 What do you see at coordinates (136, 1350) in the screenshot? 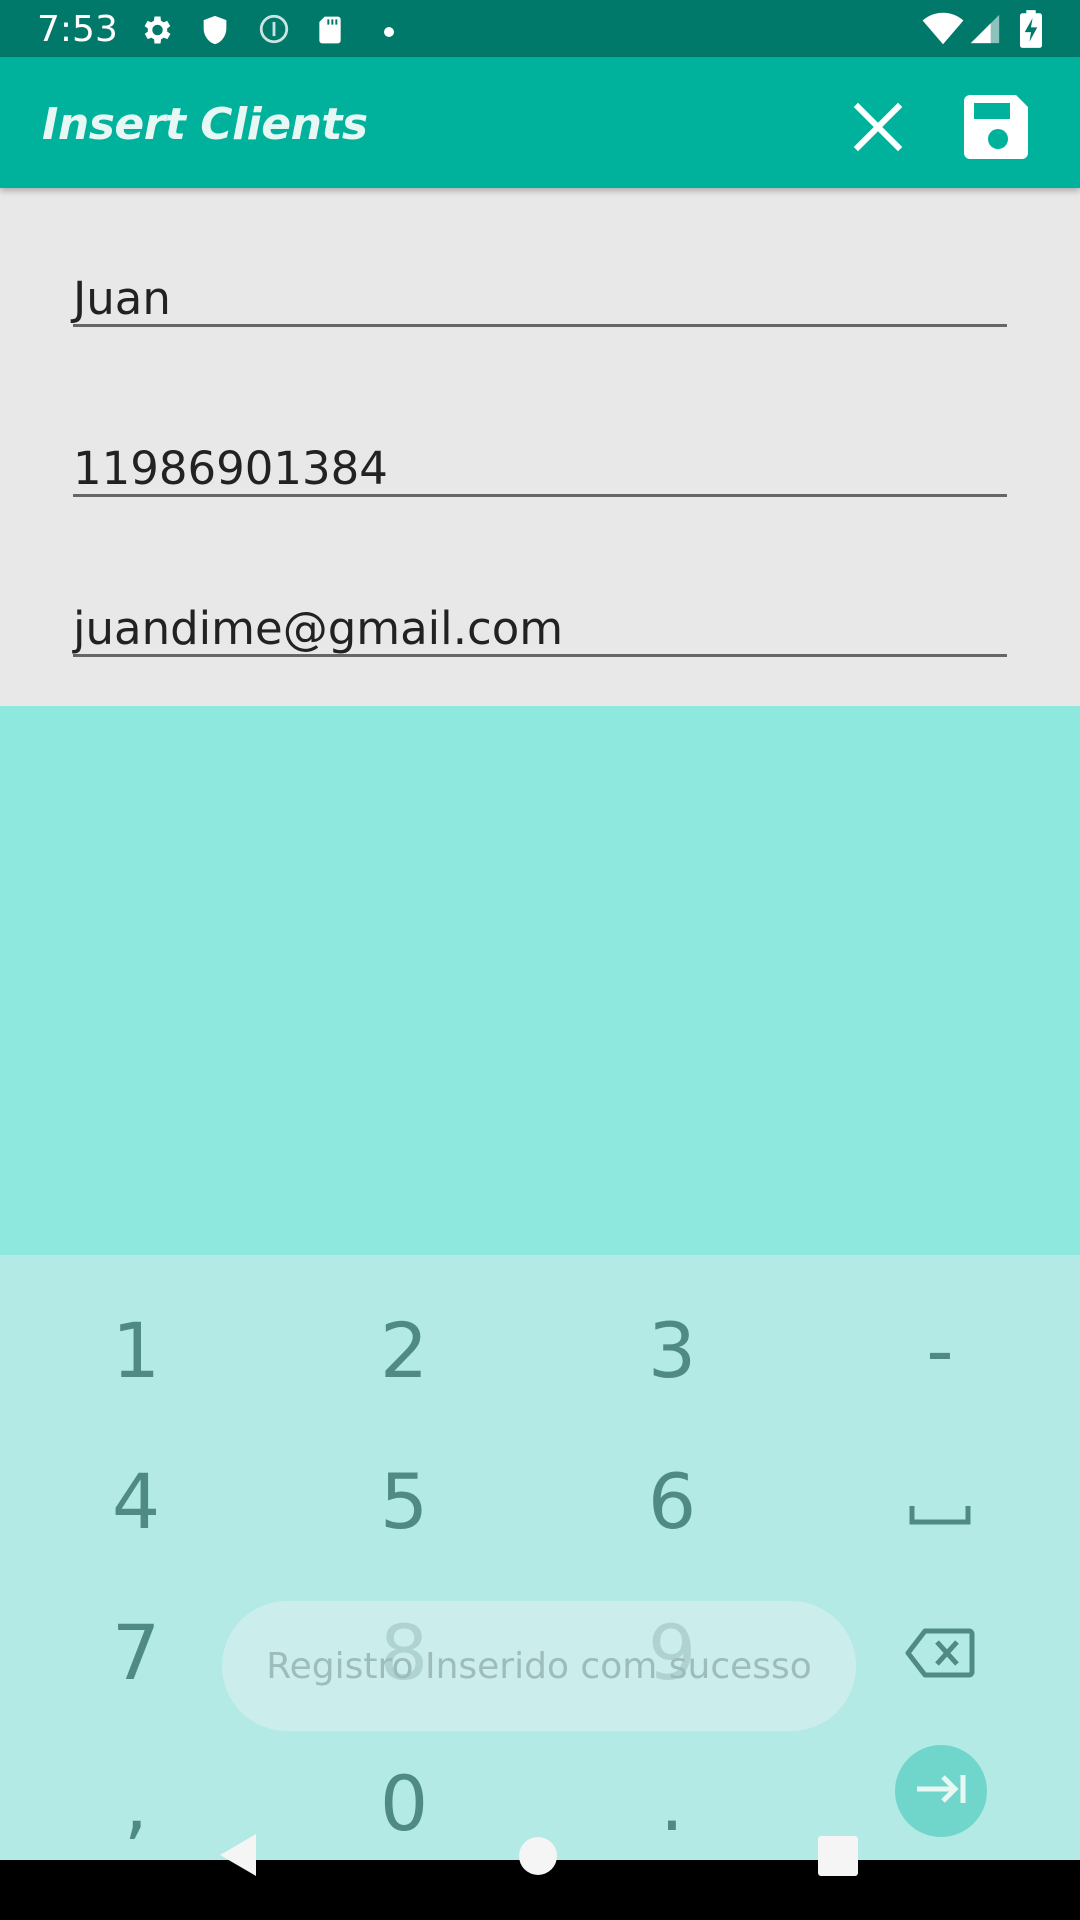
I see `key-1: 1` at bounding box center [136, 1350].